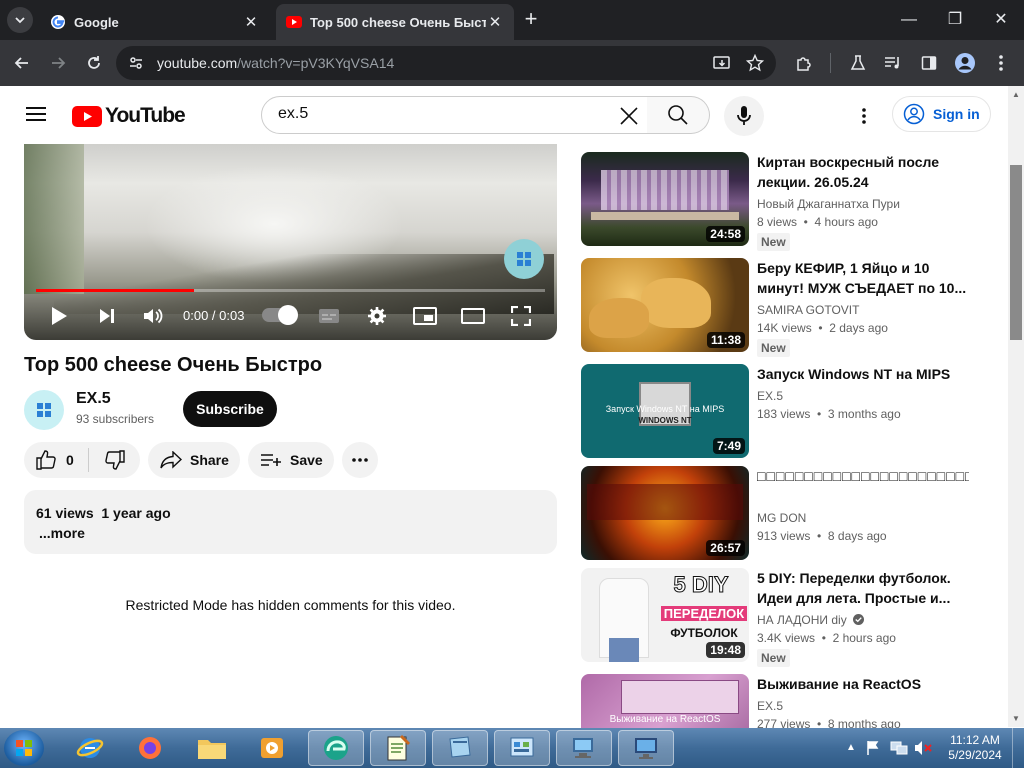  Describe the element at coordinates (914, 114) in the screenshot. I see `account-circle-icon` at that location.